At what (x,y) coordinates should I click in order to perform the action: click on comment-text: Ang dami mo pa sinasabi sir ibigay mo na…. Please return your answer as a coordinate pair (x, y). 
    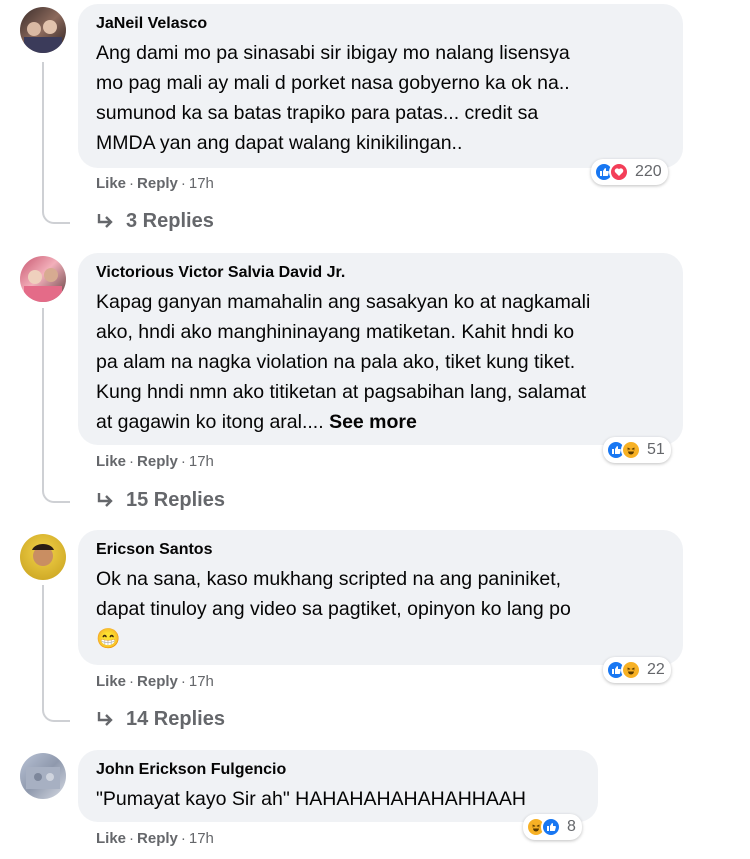
    Looking at the image, I should click on (380, 98).